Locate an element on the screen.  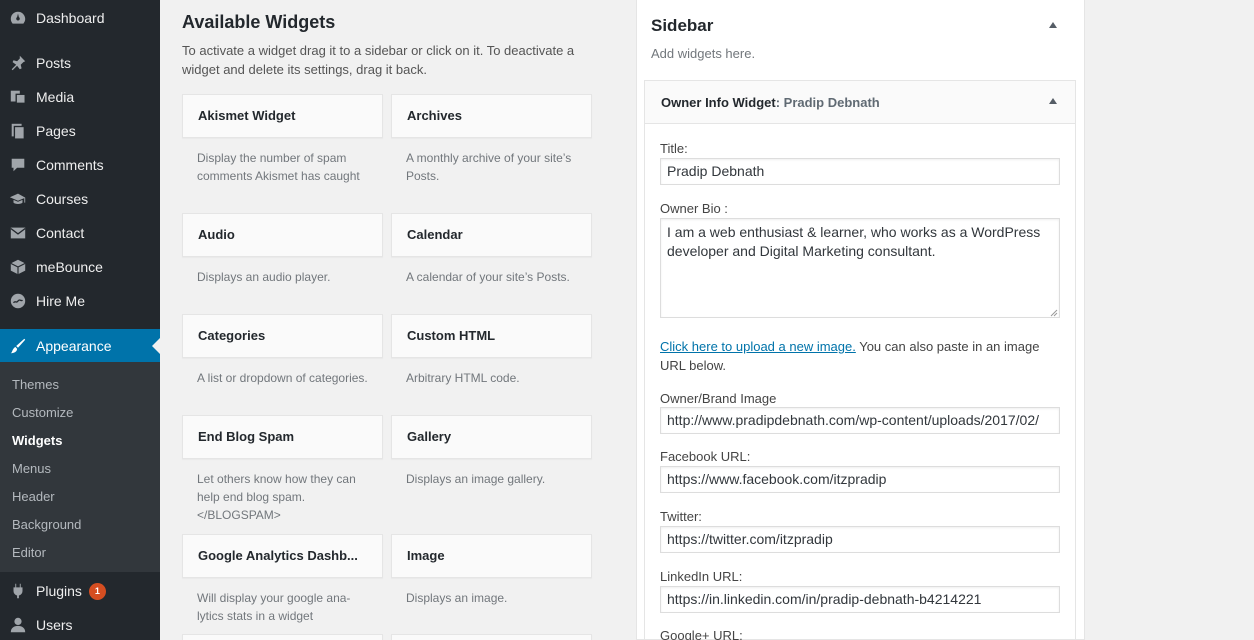
googleplus-url-label: Google+ URL: is located at coordinates (701, 634).